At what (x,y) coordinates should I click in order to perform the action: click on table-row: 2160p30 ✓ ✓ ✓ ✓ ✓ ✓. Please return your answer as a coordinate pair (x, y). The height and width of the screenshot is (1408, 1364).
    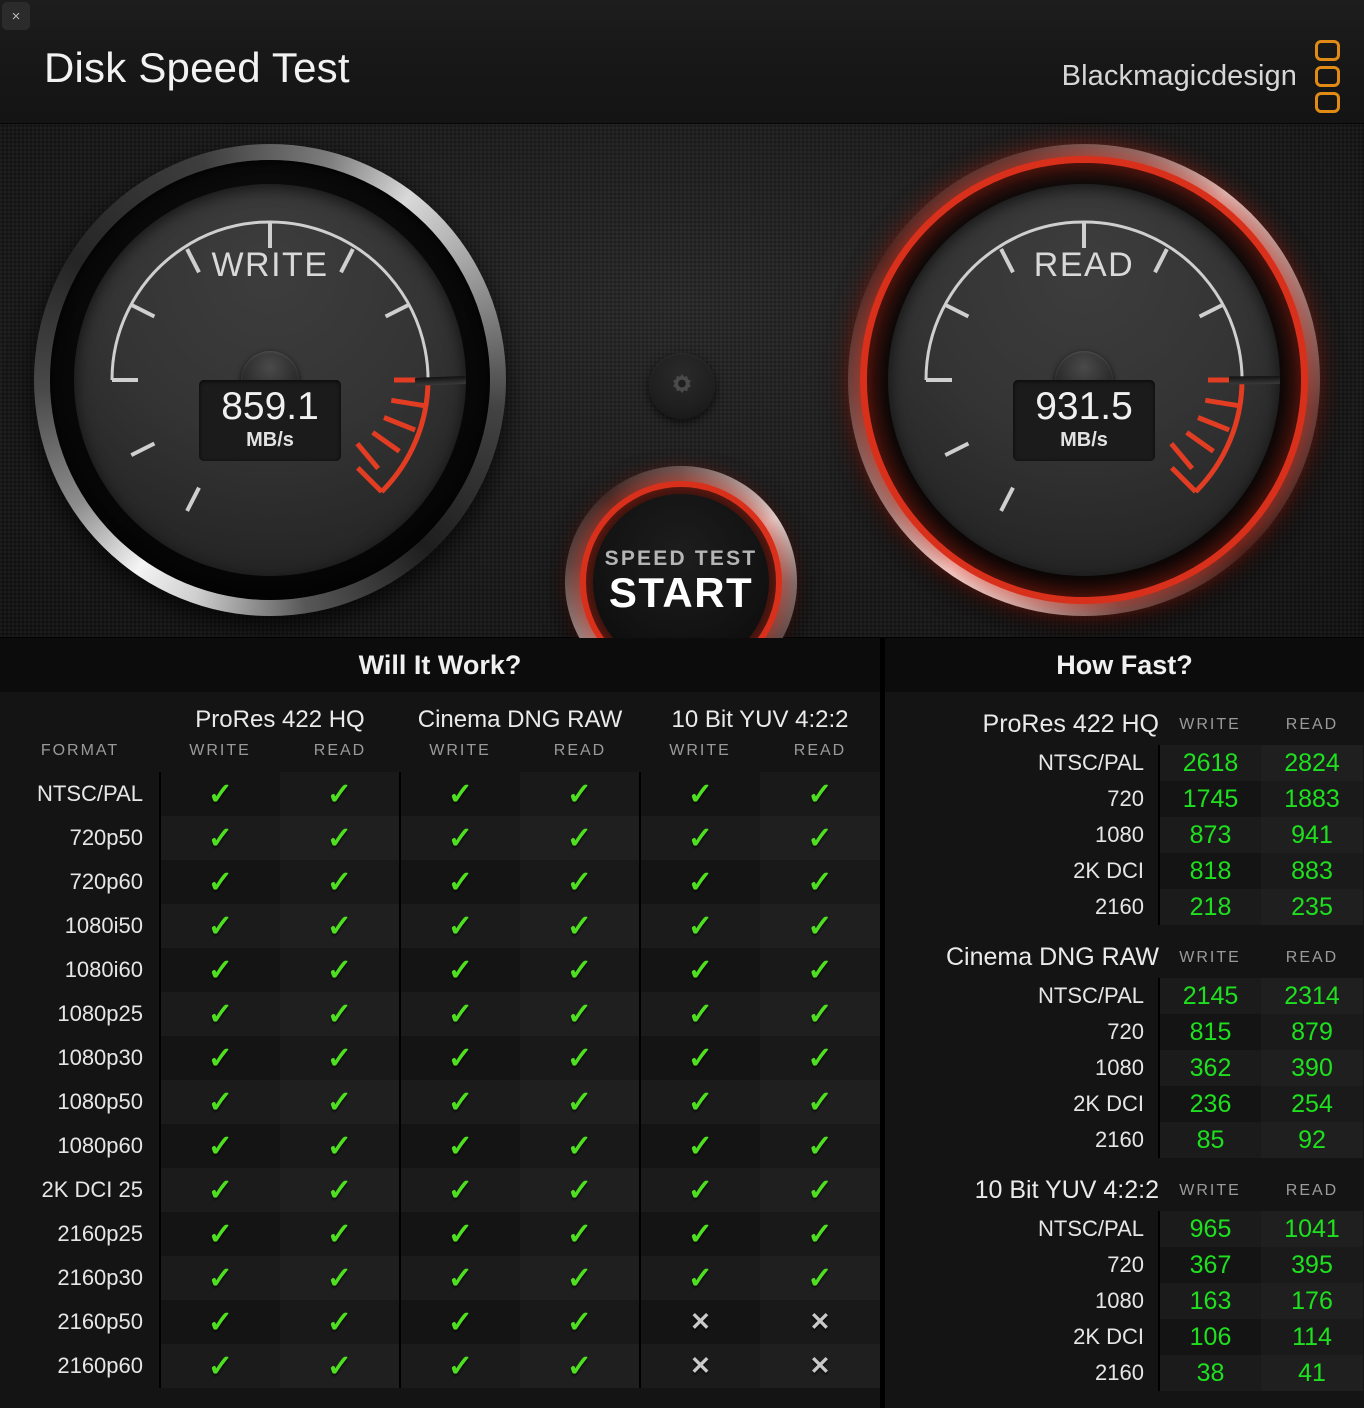
    Looking at the image, I should click on (440, 1278).